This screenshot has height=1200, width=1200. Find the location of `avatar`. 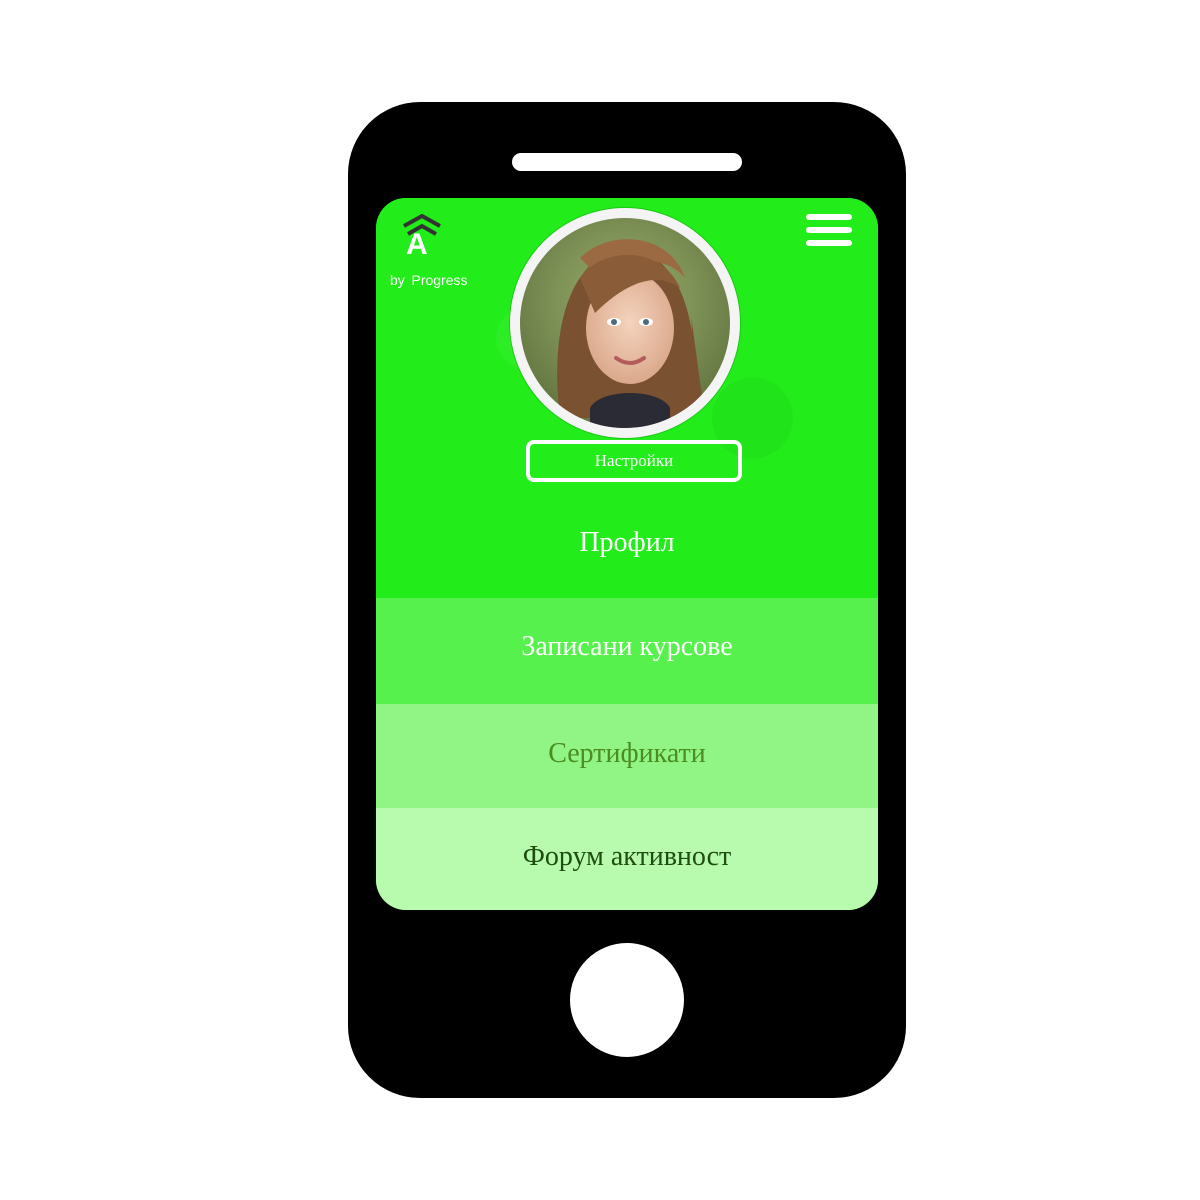

avatar is located at coordinates (625, 323).